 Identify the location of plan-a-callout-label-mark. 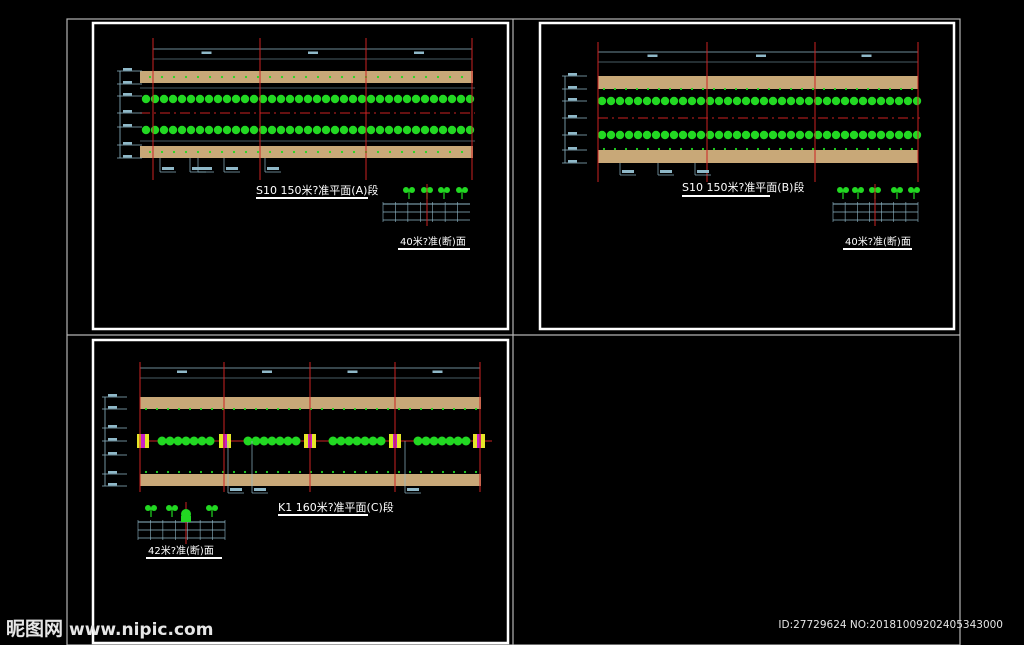
(206, 168).